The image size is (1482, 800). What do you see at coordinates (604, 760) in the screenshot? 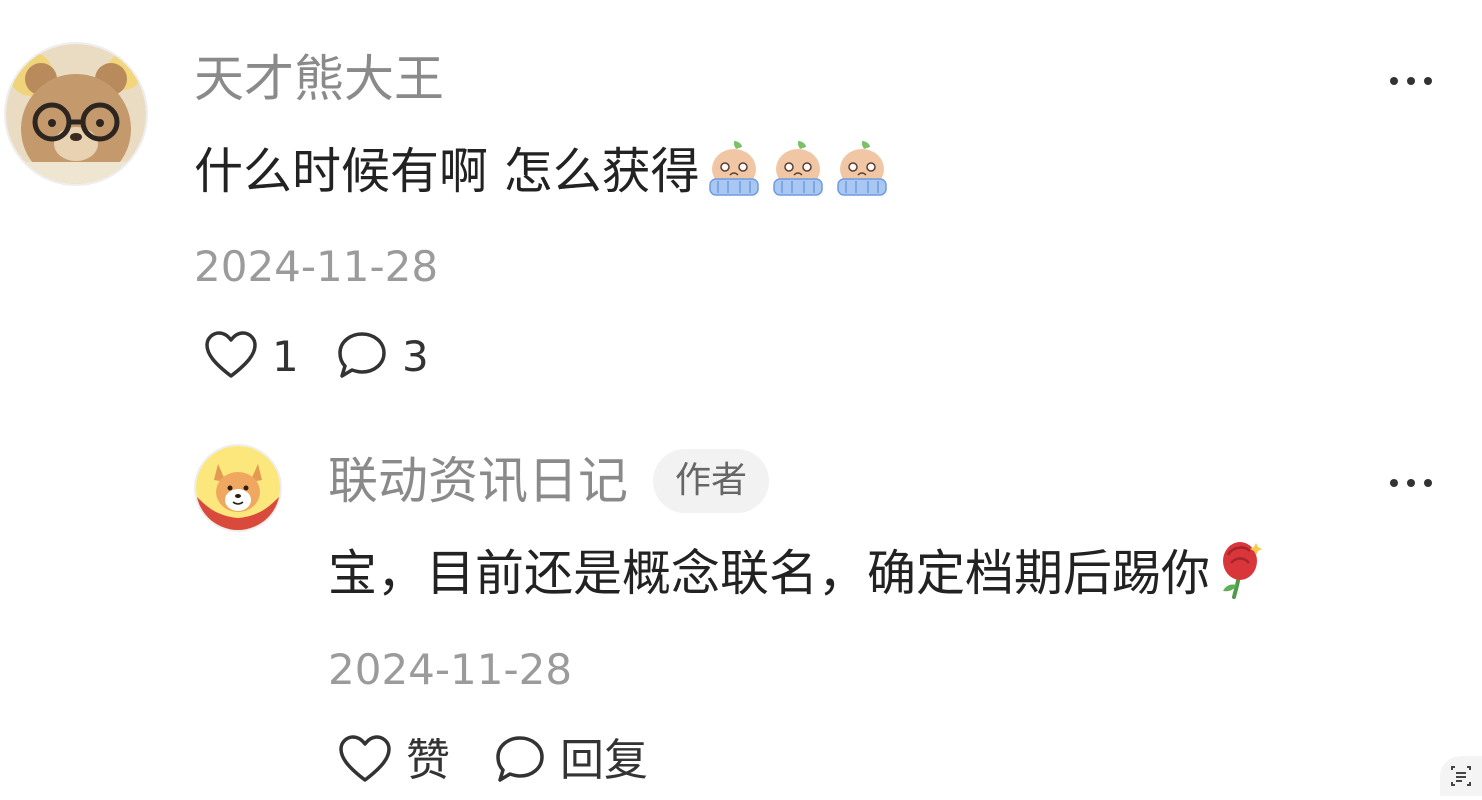
I see `reply-label: 回复` at bounding box center [604, 760].